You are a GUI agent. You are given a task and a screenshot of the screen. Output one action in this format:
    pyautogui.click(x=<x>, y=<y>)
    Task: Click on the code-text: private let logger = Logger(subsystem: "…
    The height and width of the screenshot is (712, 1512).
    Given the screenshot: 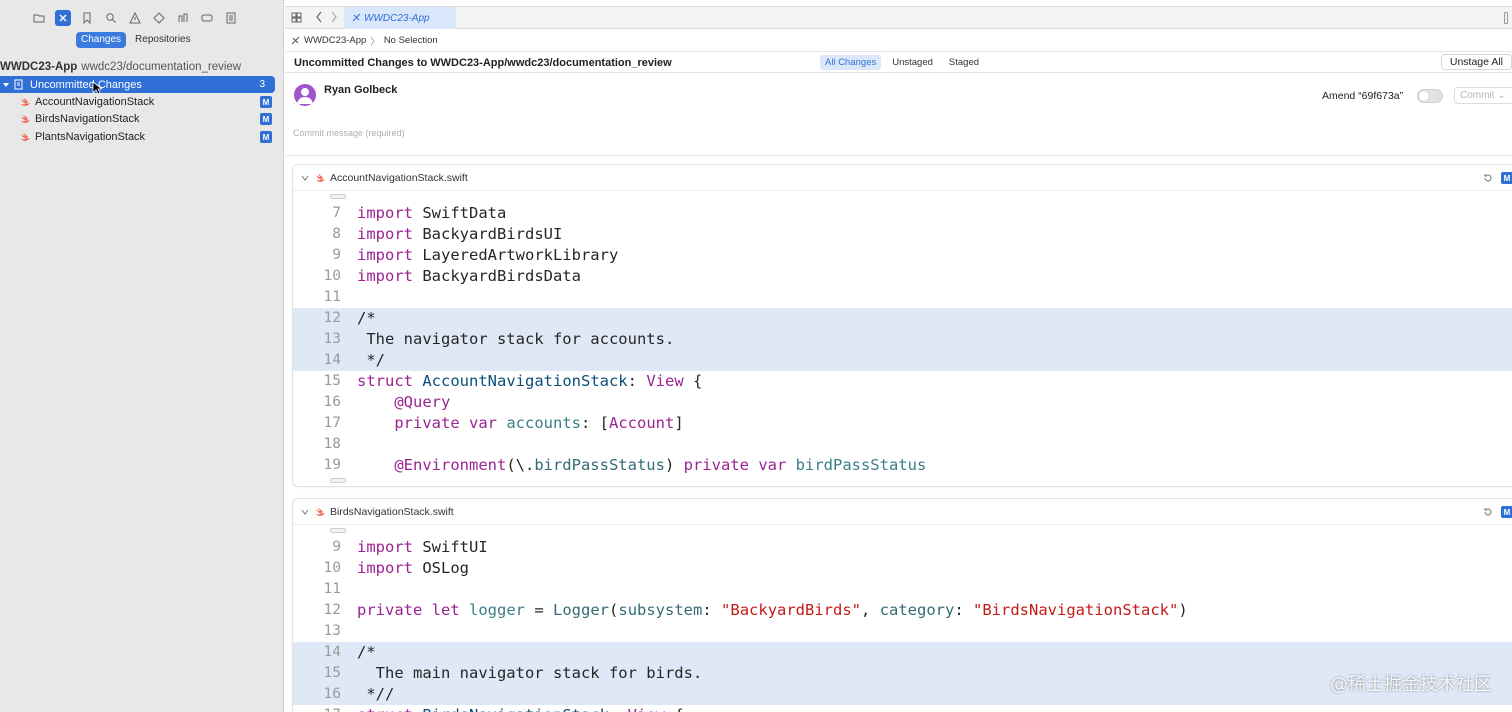 What is the action you would take?
    pyautogui.click(x=772, y=610)
    